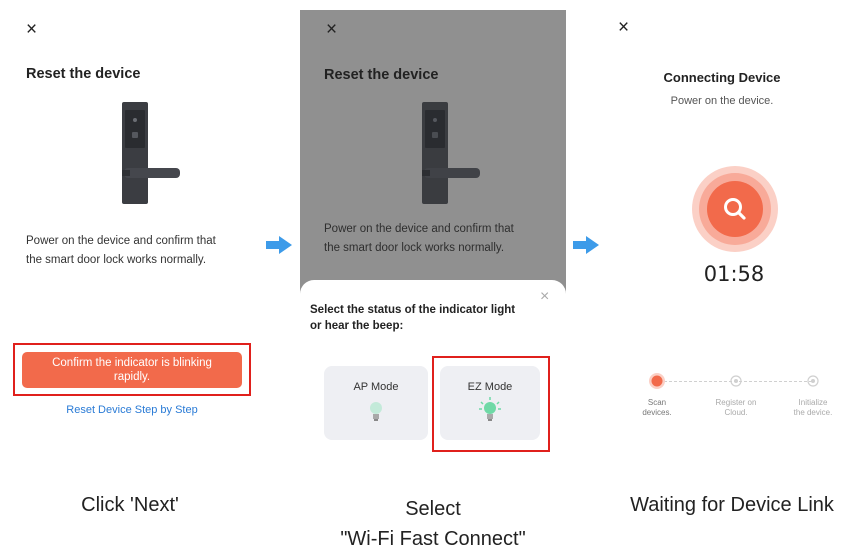 This screenshot has width=867, height=554. I want to click on page-title: Connecting Device, so click(722, 77).